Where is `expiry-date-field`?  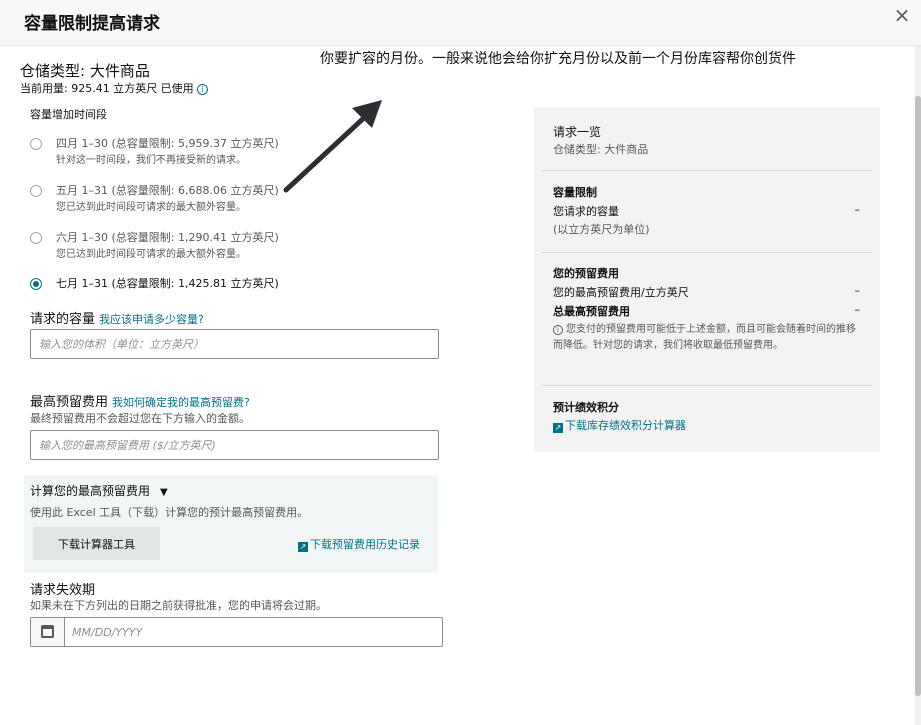 expiry-date-field is located at coordinates (236, 632).